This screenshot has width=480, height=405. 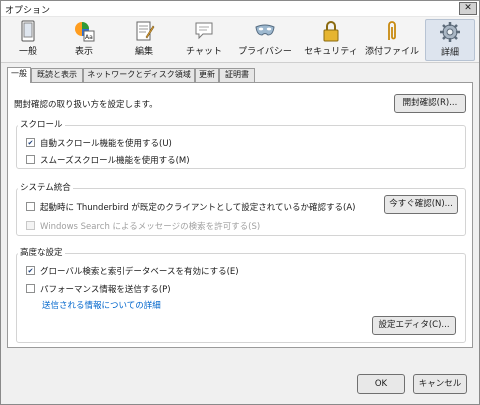 I want to click on windows-search-label: Windows Search によるメッセージの検索を許可する(S), so click(x=150, y=227).